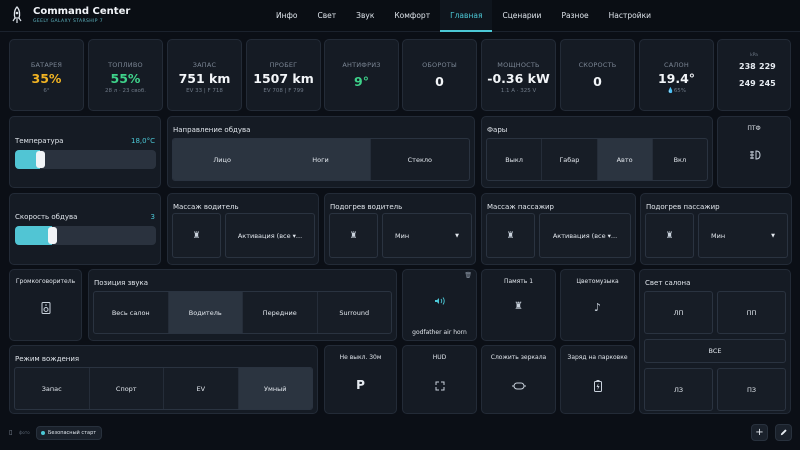 This screenshot has height=450, width=800. I want to click on cabin-humidity: 65%, so click(680, 91).